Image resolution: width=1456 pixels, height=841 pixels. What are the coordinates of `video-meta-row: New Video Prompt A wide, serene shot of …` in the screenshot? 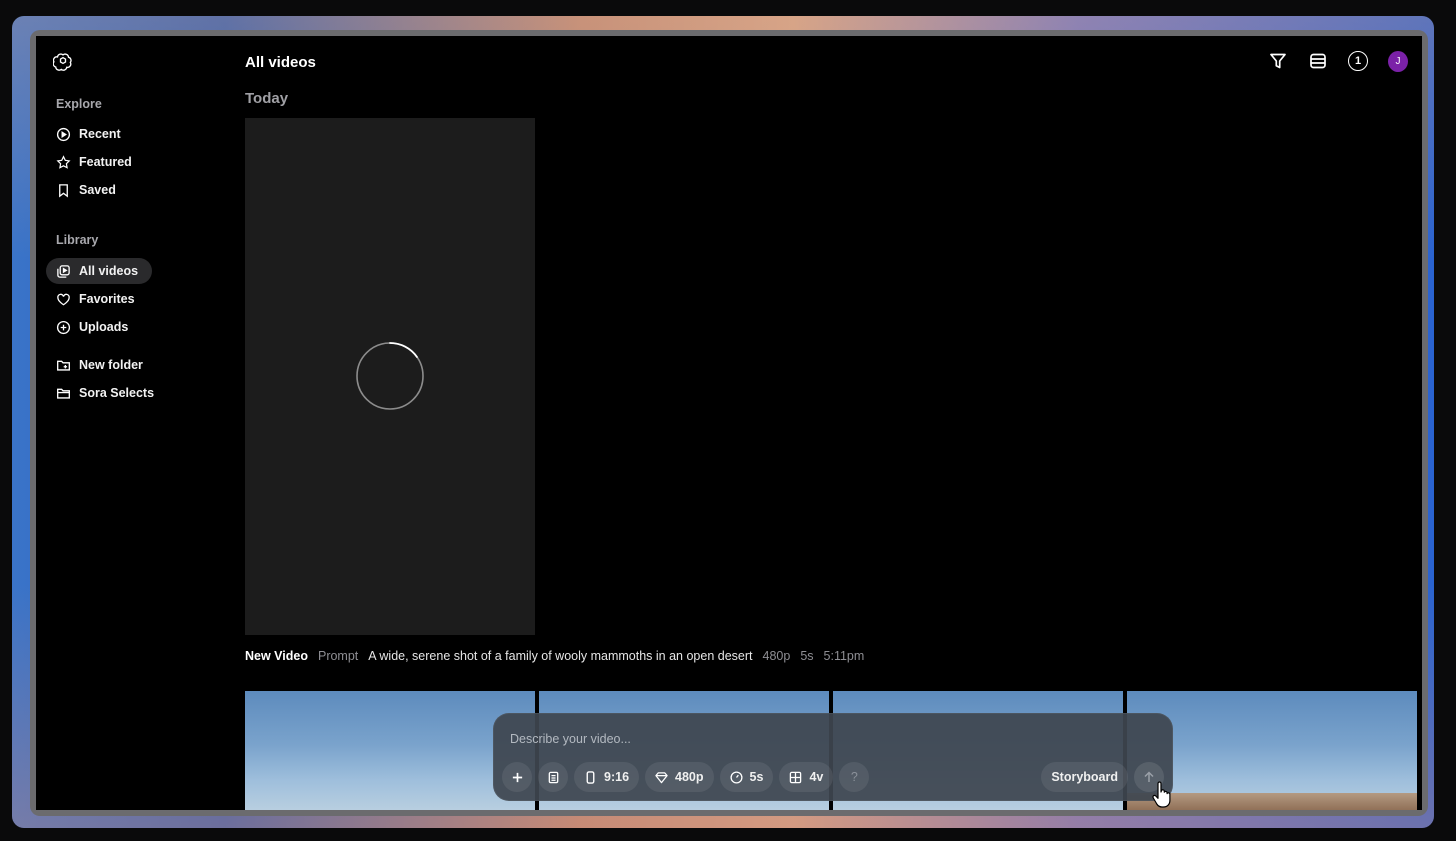 It's located at (554, 656).